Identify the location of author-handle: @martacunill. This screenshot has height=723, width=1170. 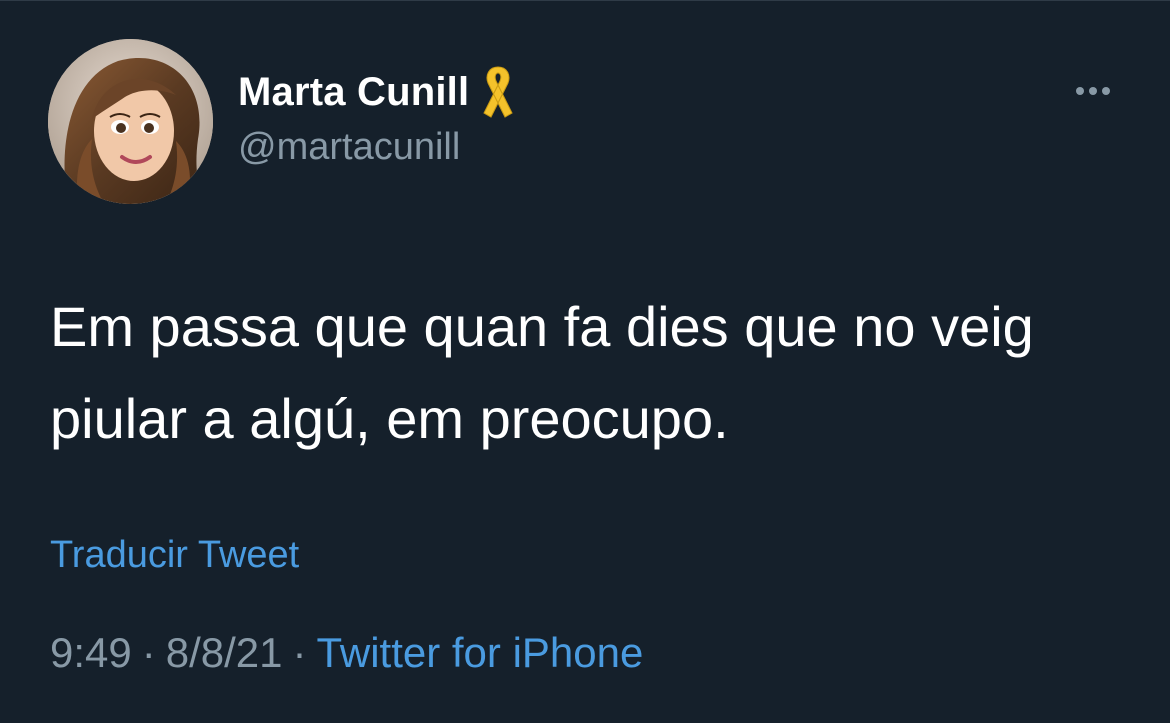
(349, 147).